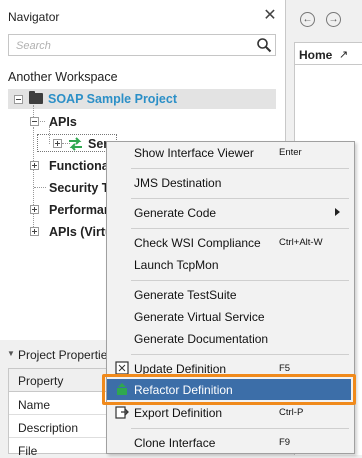 The image size is (362, 458). What do you see at coordinates (343, 54) in the screenshot?
I see `pop-out-icon: ↗` at bounding box center [343, 54].